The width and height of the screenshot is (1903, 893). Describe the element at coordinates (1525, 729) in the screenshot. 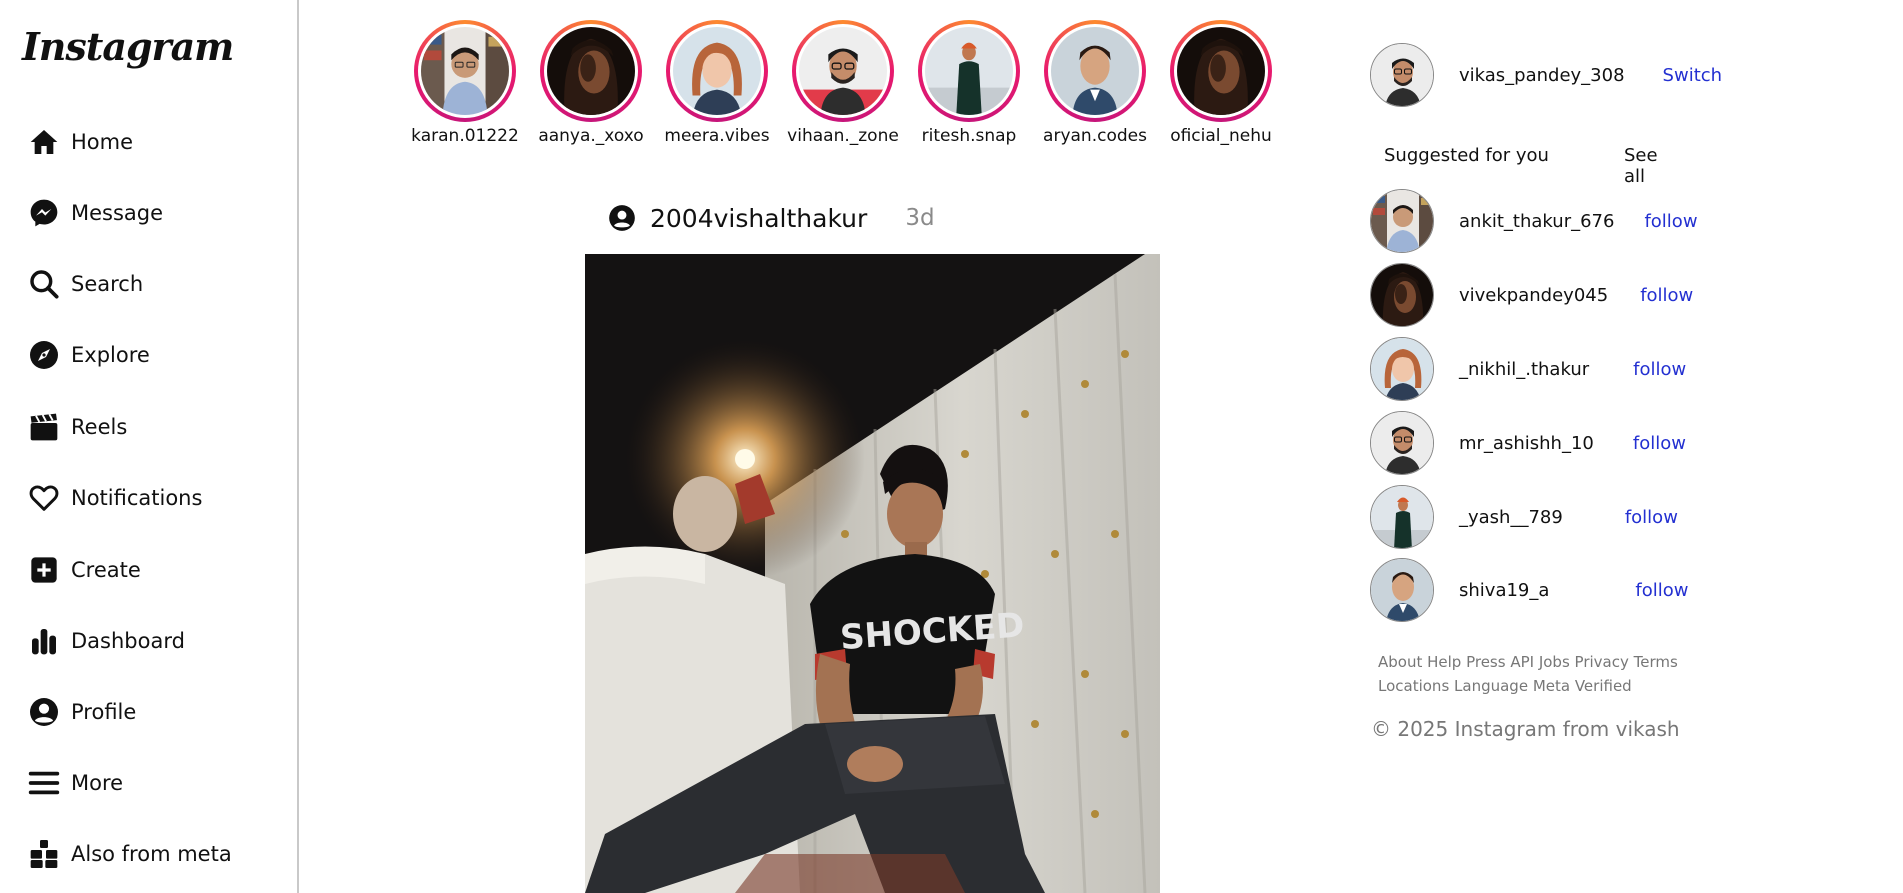

I see `copyright-text: © 2025 Instagram from vikash` at that location.